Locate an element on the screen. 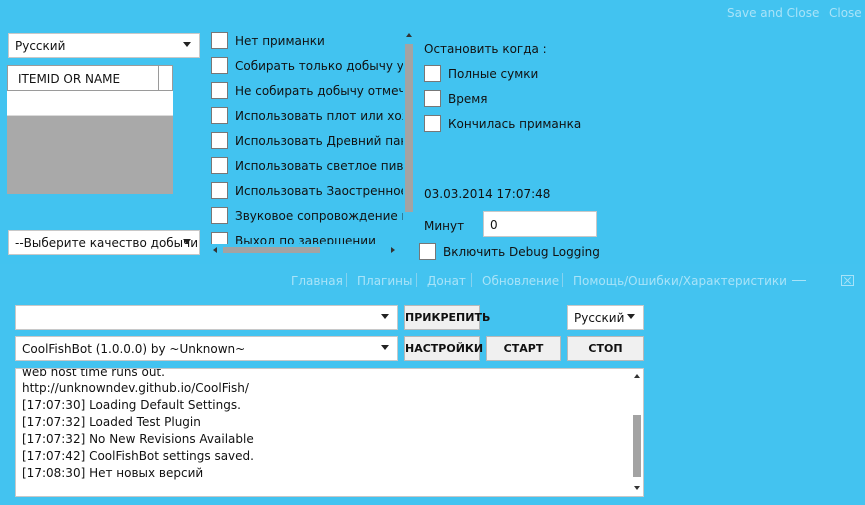  item-grid-new-row is located at coordinates (90, 103).